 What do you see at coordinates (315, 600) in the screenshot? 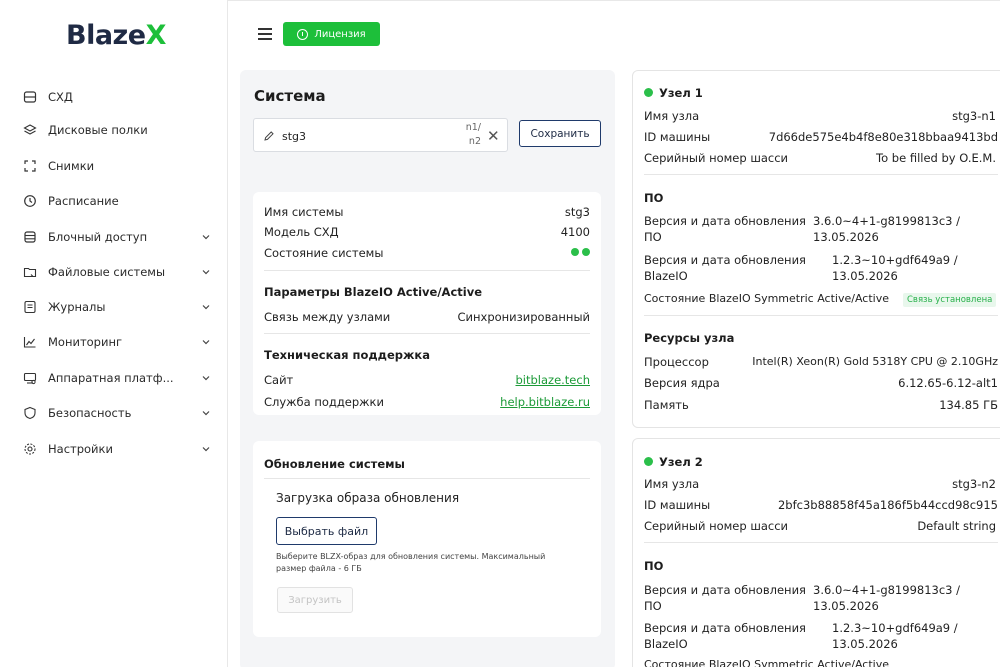
I see `upload-button: Загрузить` at bounding box center [315, 600].